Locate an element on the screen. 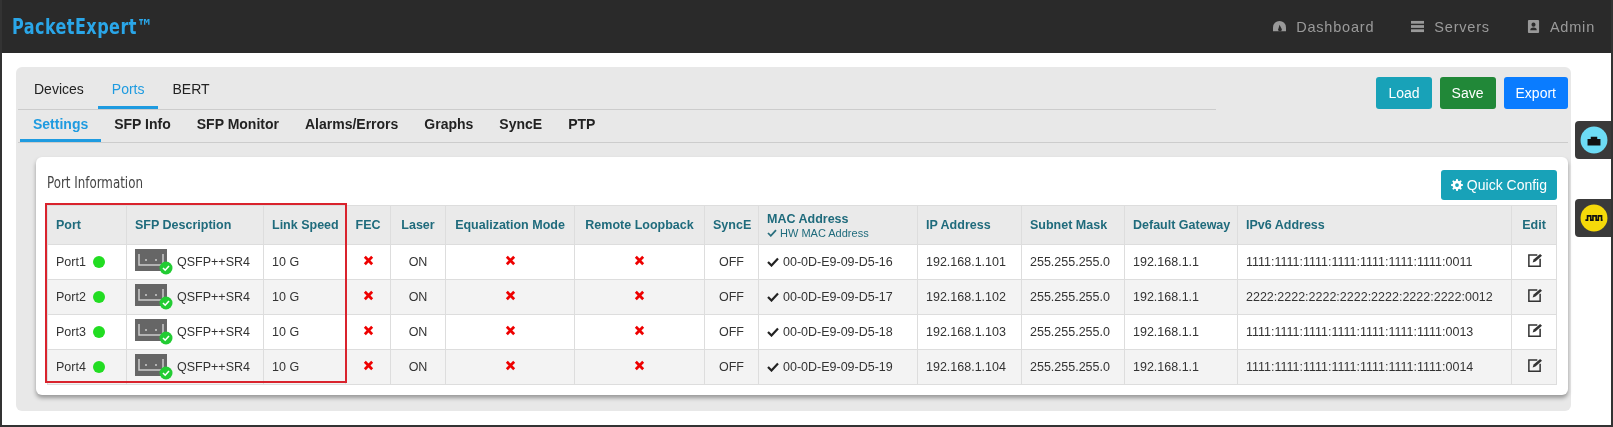 The image size is (1613, 427). table-cell: 192.168.1.104 is located at coordinates (969, 367).